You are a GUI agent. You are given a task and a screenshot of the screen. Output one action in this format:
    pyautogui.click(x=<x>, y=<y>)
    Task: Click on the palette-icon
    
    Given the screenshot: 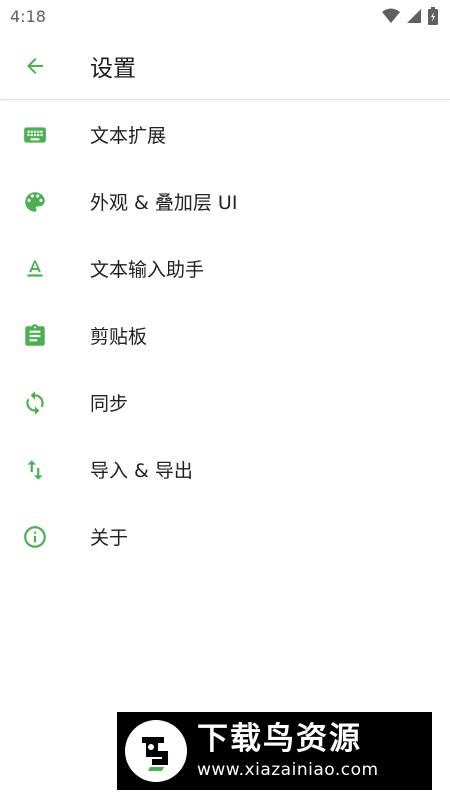 What is the action you would take?
    pyautogui.click(x=35, y=201)
    